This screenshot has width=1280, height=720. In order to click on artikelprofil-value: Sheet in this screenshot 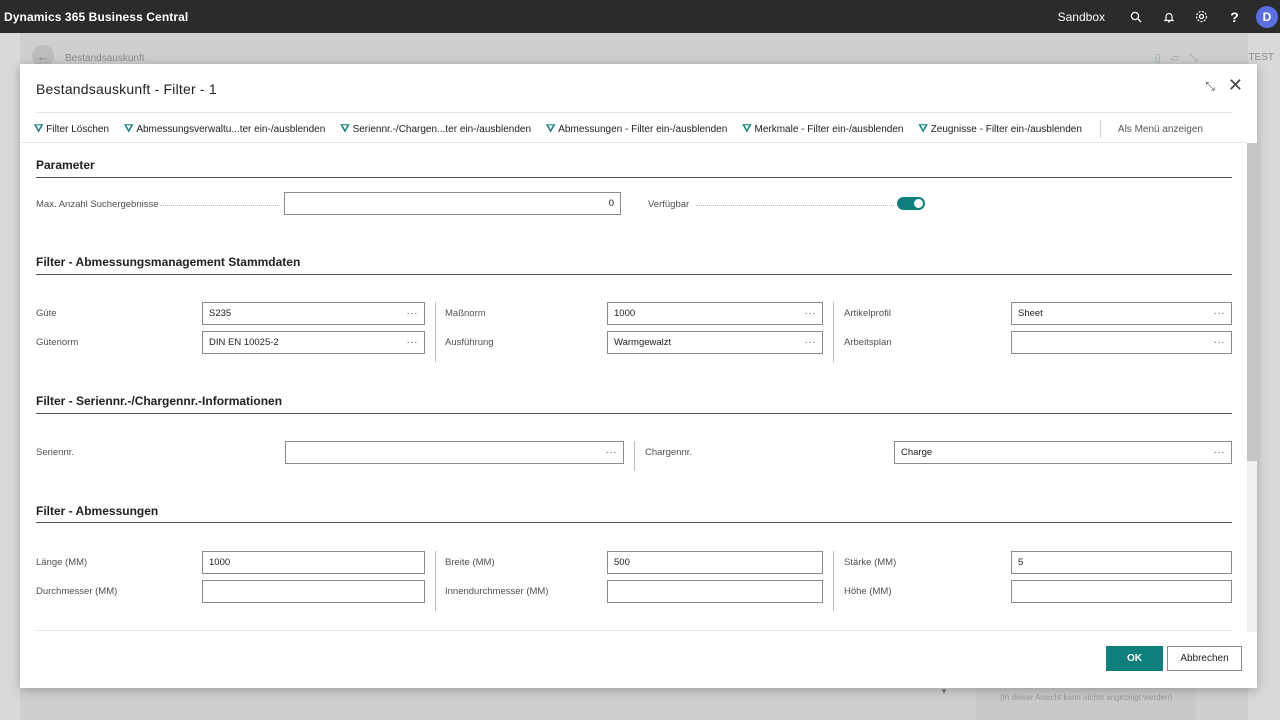, I will do `click(1030, 313)`.